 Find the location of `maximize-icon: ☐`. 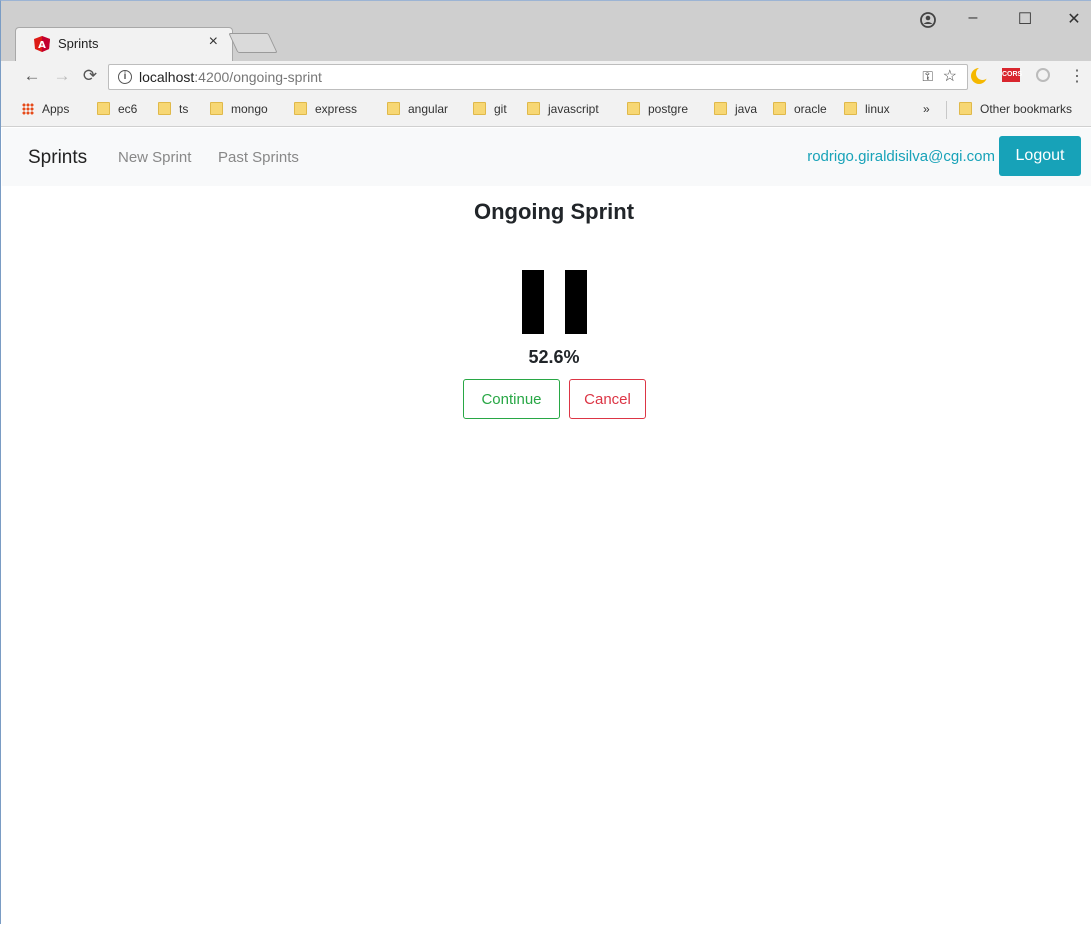

maximize-icon: ☐ is located at coordinates (1025, 19).